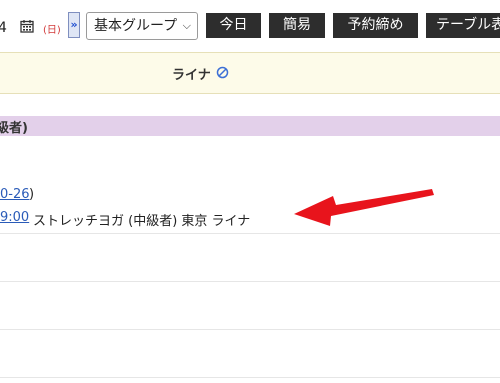 This screenshot has height=383, width=500. What do you see at coordinates (250, 126) in the screenshot?
I see `lesson-band: 級者)` at bounding box center [250, 126].